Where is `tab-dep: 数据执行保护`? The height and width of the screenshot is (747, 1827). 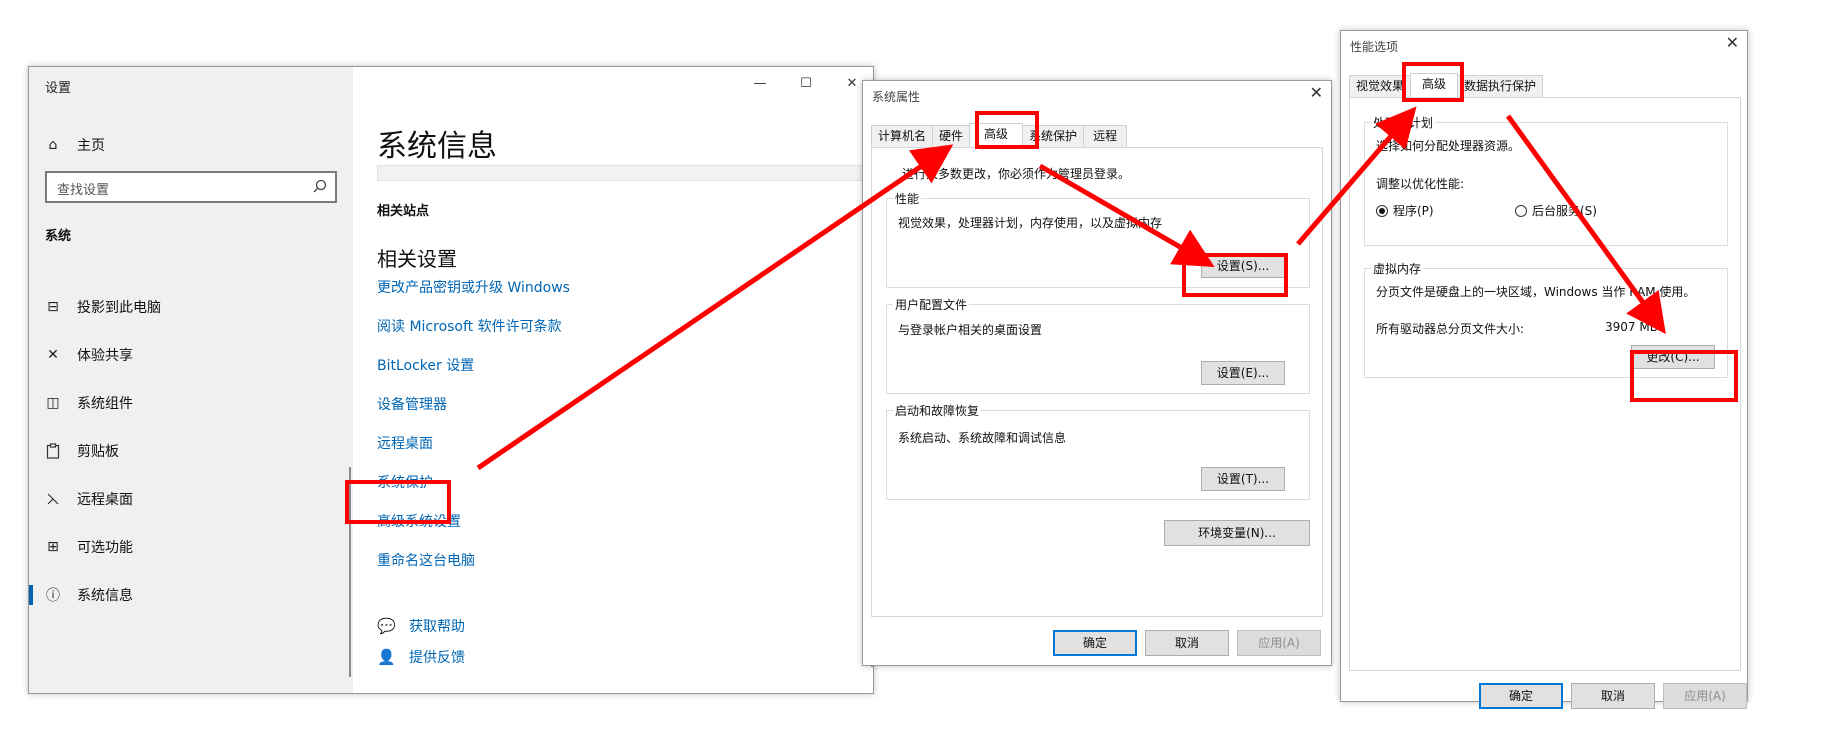 tab-dep: 数据执行保护 is located at coordinates (1500, 86).